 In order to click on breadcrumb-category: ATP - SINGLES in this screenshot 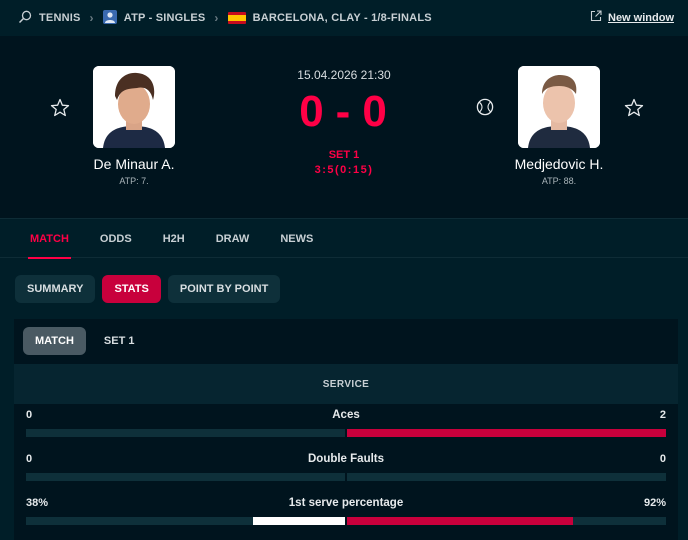, I will do `click(154, 18)`.